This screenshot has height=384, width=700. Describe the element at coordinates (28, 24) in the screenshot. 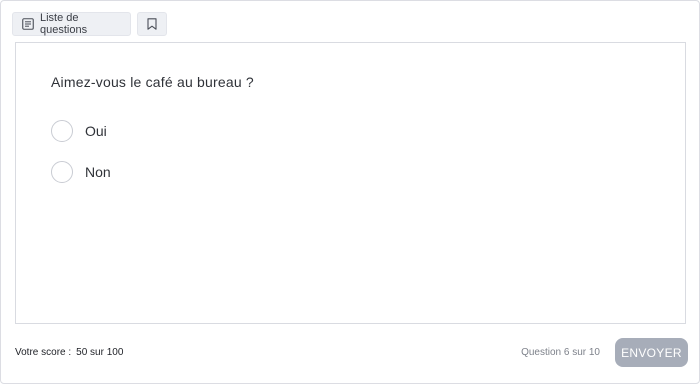

I see `list-icon` at that location.